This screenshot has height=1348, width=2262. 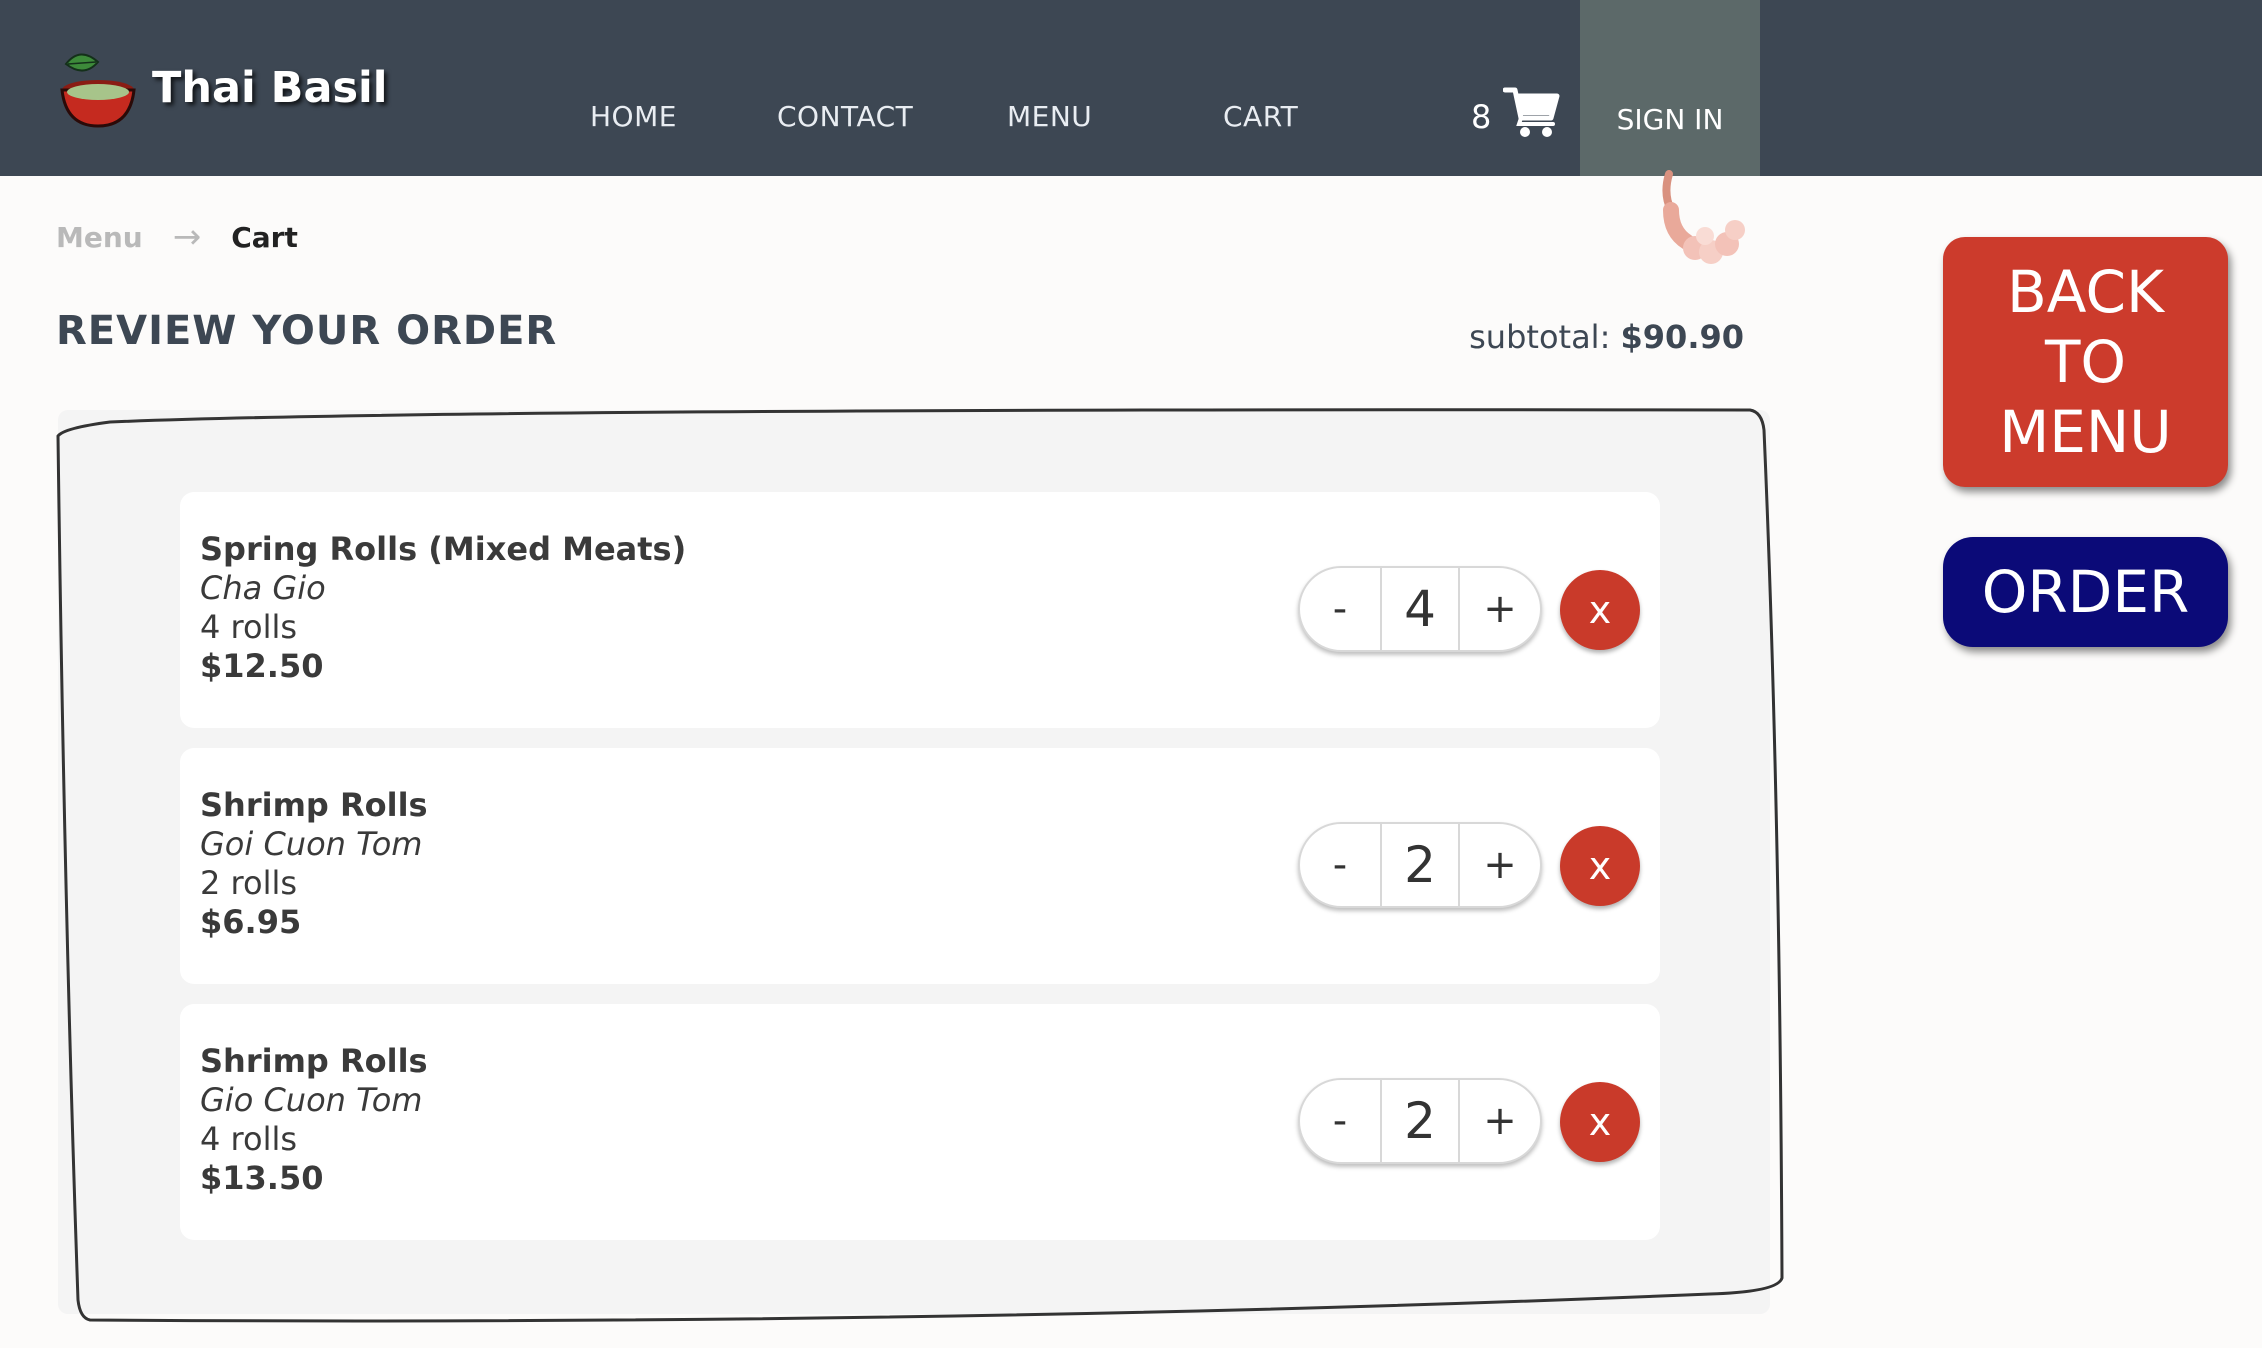 What do you see at coordinates (1703, 217) in the screenshot?
I see `shrimp-decoration-icon` at bounding box center [1703, 217].